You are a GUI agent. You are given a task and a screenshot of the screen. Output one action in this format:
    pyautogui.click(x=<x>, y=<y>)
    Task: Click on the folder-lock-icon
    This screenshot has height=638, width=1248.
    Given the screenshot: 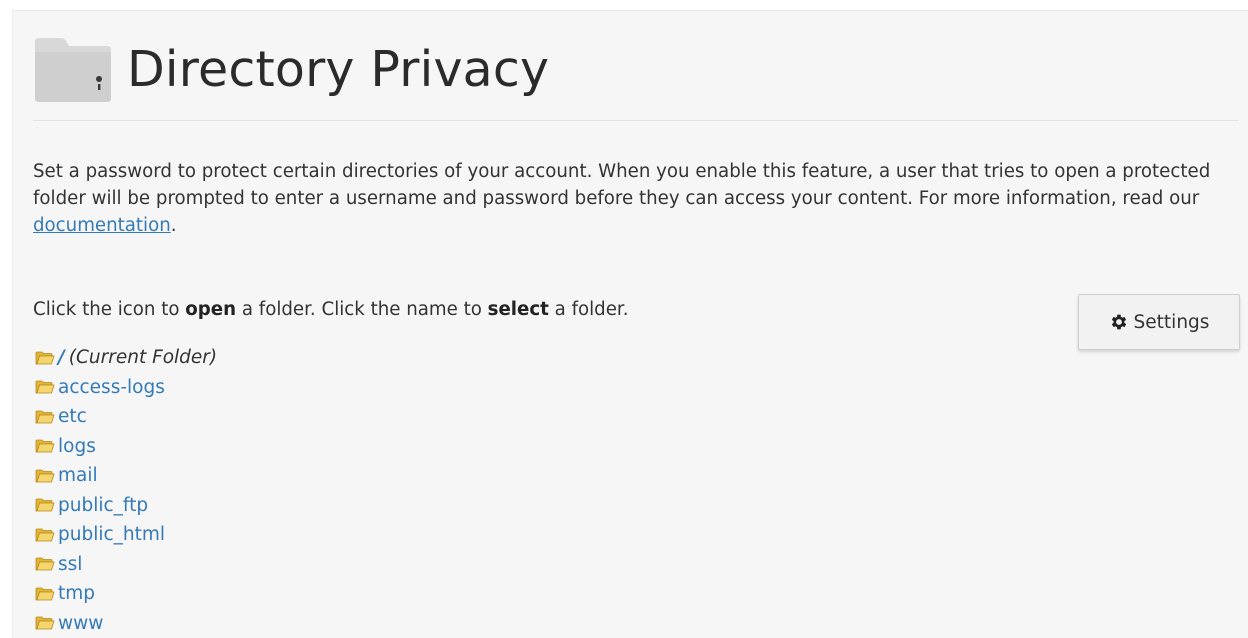 What is the action you would take?
    pyautogui.click(x=73, y=70)
    